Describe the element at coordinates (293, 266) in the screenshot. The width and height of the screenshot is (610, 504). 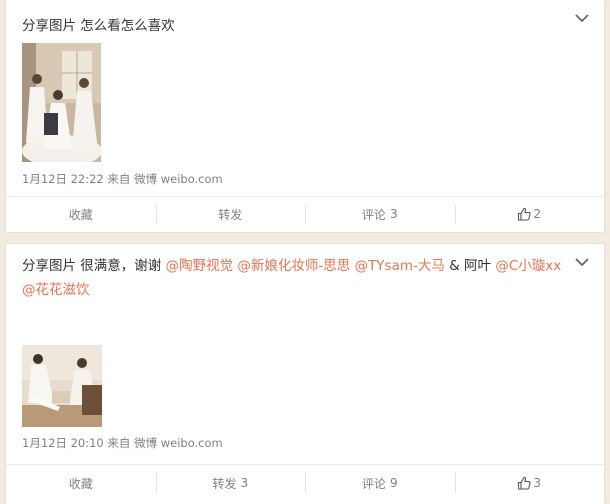
I see `mention-link: @新娘化妆师-思思` at that location.